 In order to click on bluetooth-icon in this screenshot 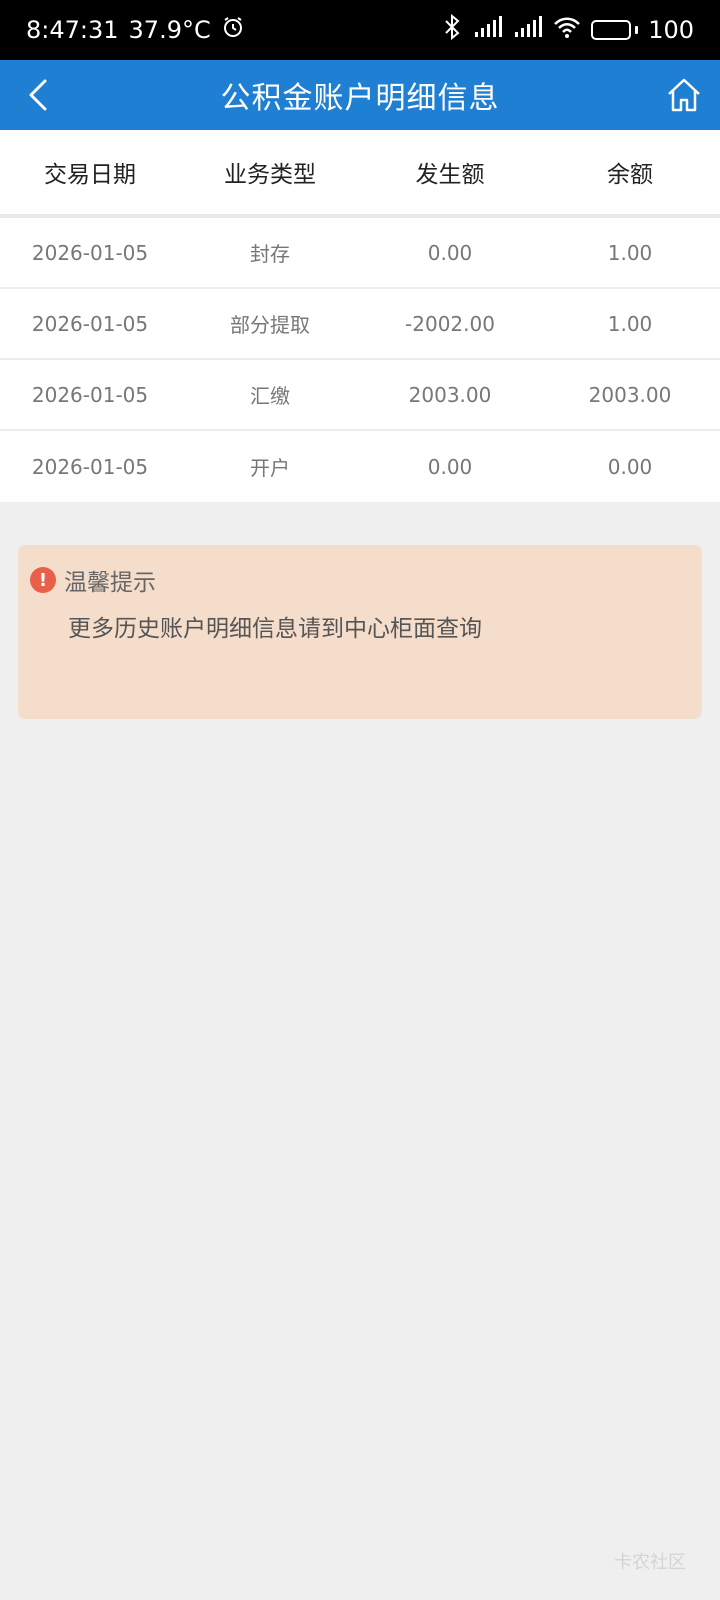, I will do `click(452, 29)`.